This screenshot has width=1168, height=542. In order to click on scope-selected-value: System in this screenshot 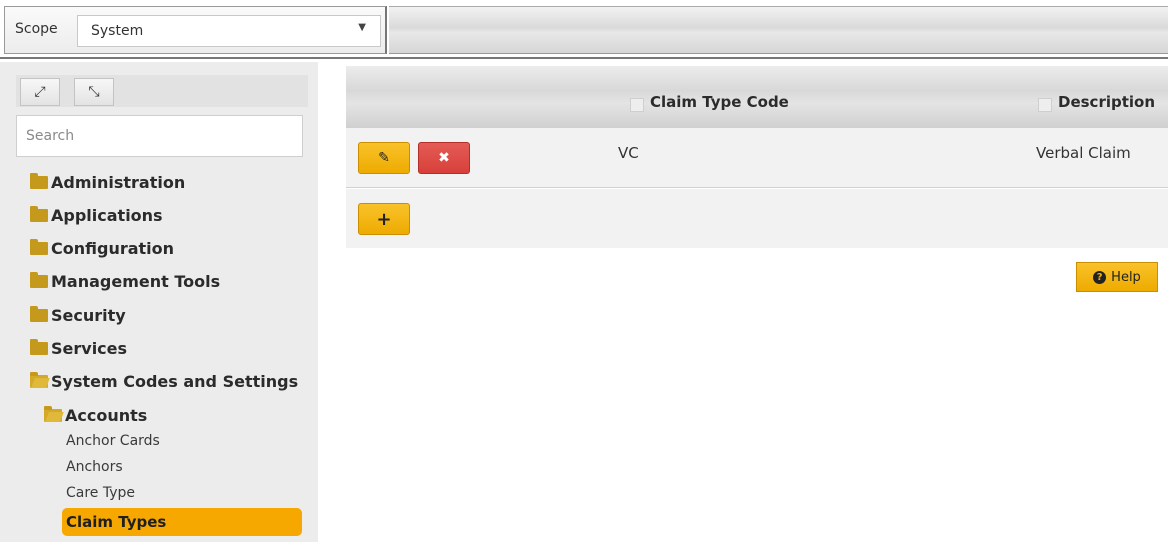, I will do `click(117, 31)`.